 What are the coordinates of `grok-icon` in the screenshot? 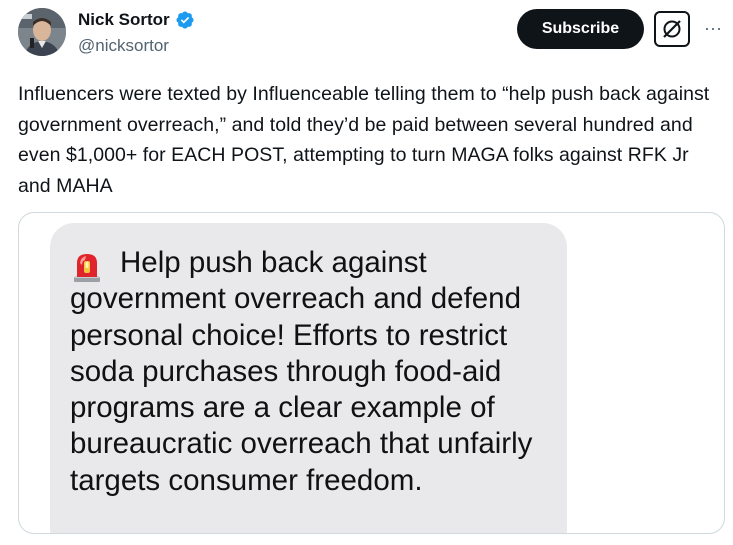 It's located at (672, 29).